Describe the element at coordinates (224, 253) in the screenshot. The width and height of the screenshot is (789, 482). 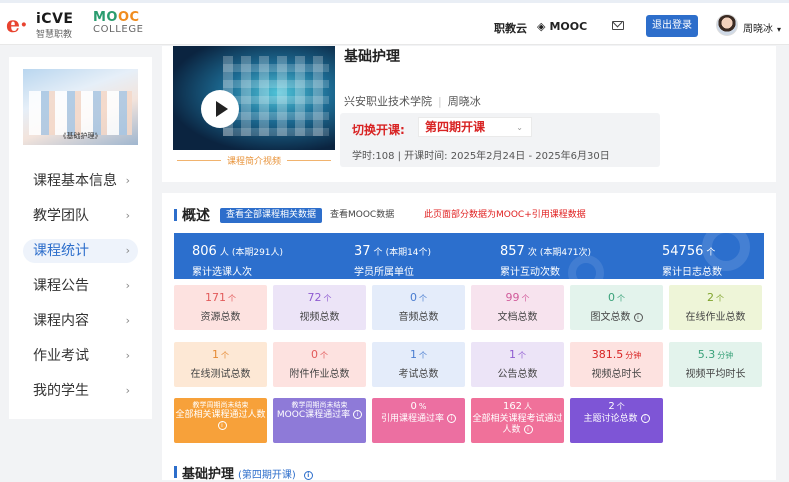
I see `summary-stat-unit: 人` at that location.